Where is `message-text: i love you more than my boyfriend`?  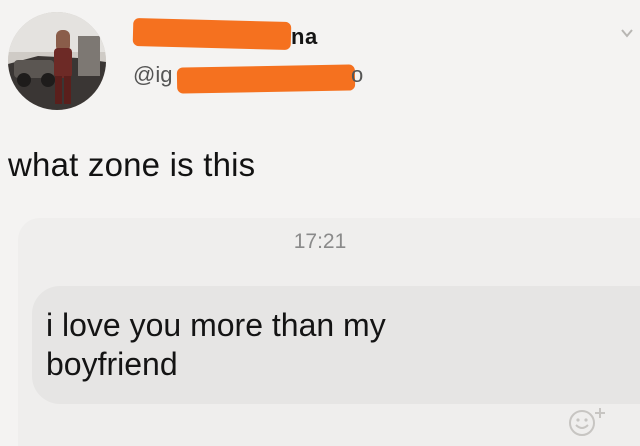 message-text: i love you more than my boyfriend is located at coordinates (216, 344).